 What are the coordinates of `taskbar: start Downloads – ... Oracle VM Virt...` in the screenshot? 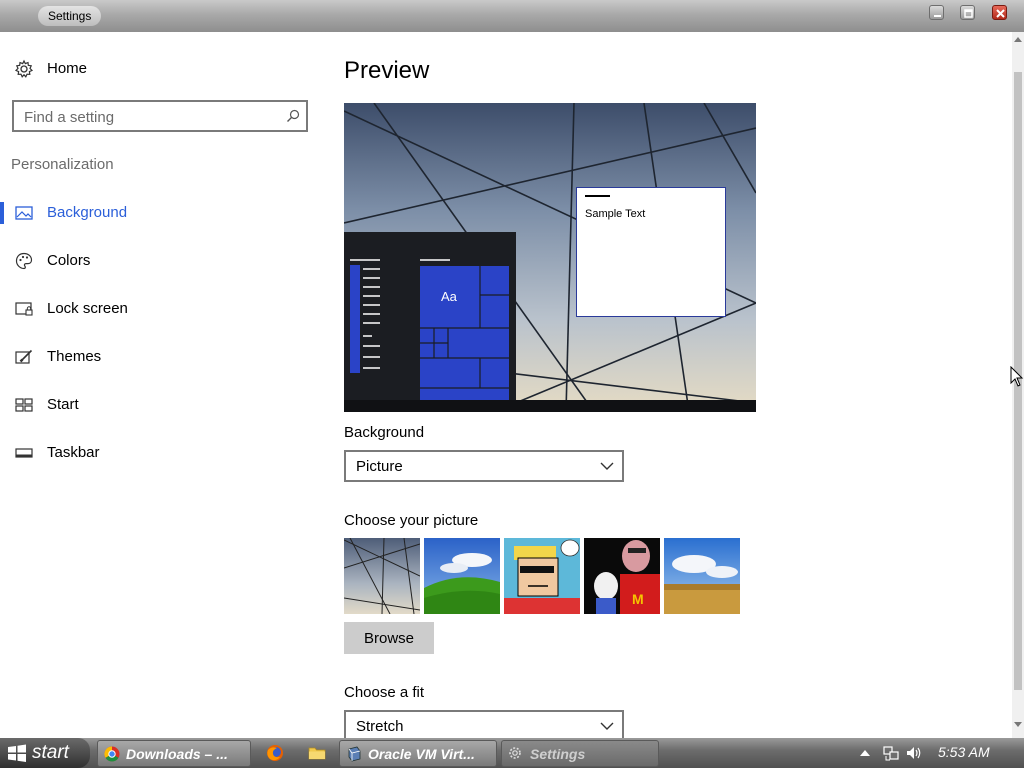 It's located at (512, 753).